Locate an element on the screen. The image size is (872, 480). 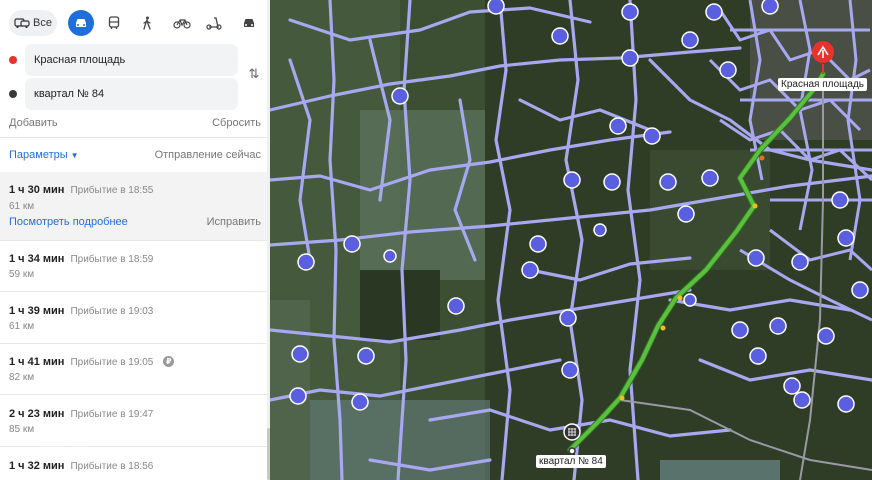
route-option-2: 1 ч 34 мин Прибытие в 18:59 59 км is located at coordinates (135, 266).